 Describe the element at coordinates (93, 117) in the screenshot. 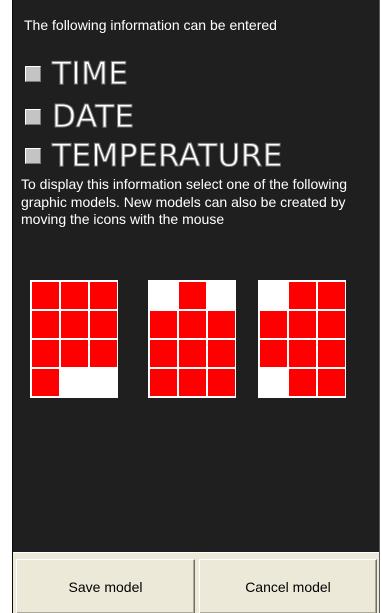

I see `date-label: DATE` at that location.